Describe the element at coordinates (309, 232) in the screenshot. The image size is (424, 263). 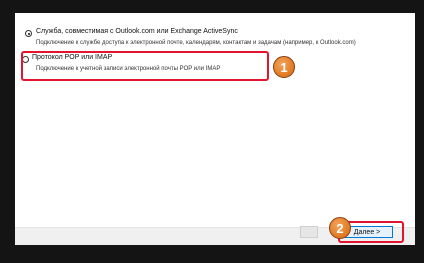
I see `back-button` at that location.